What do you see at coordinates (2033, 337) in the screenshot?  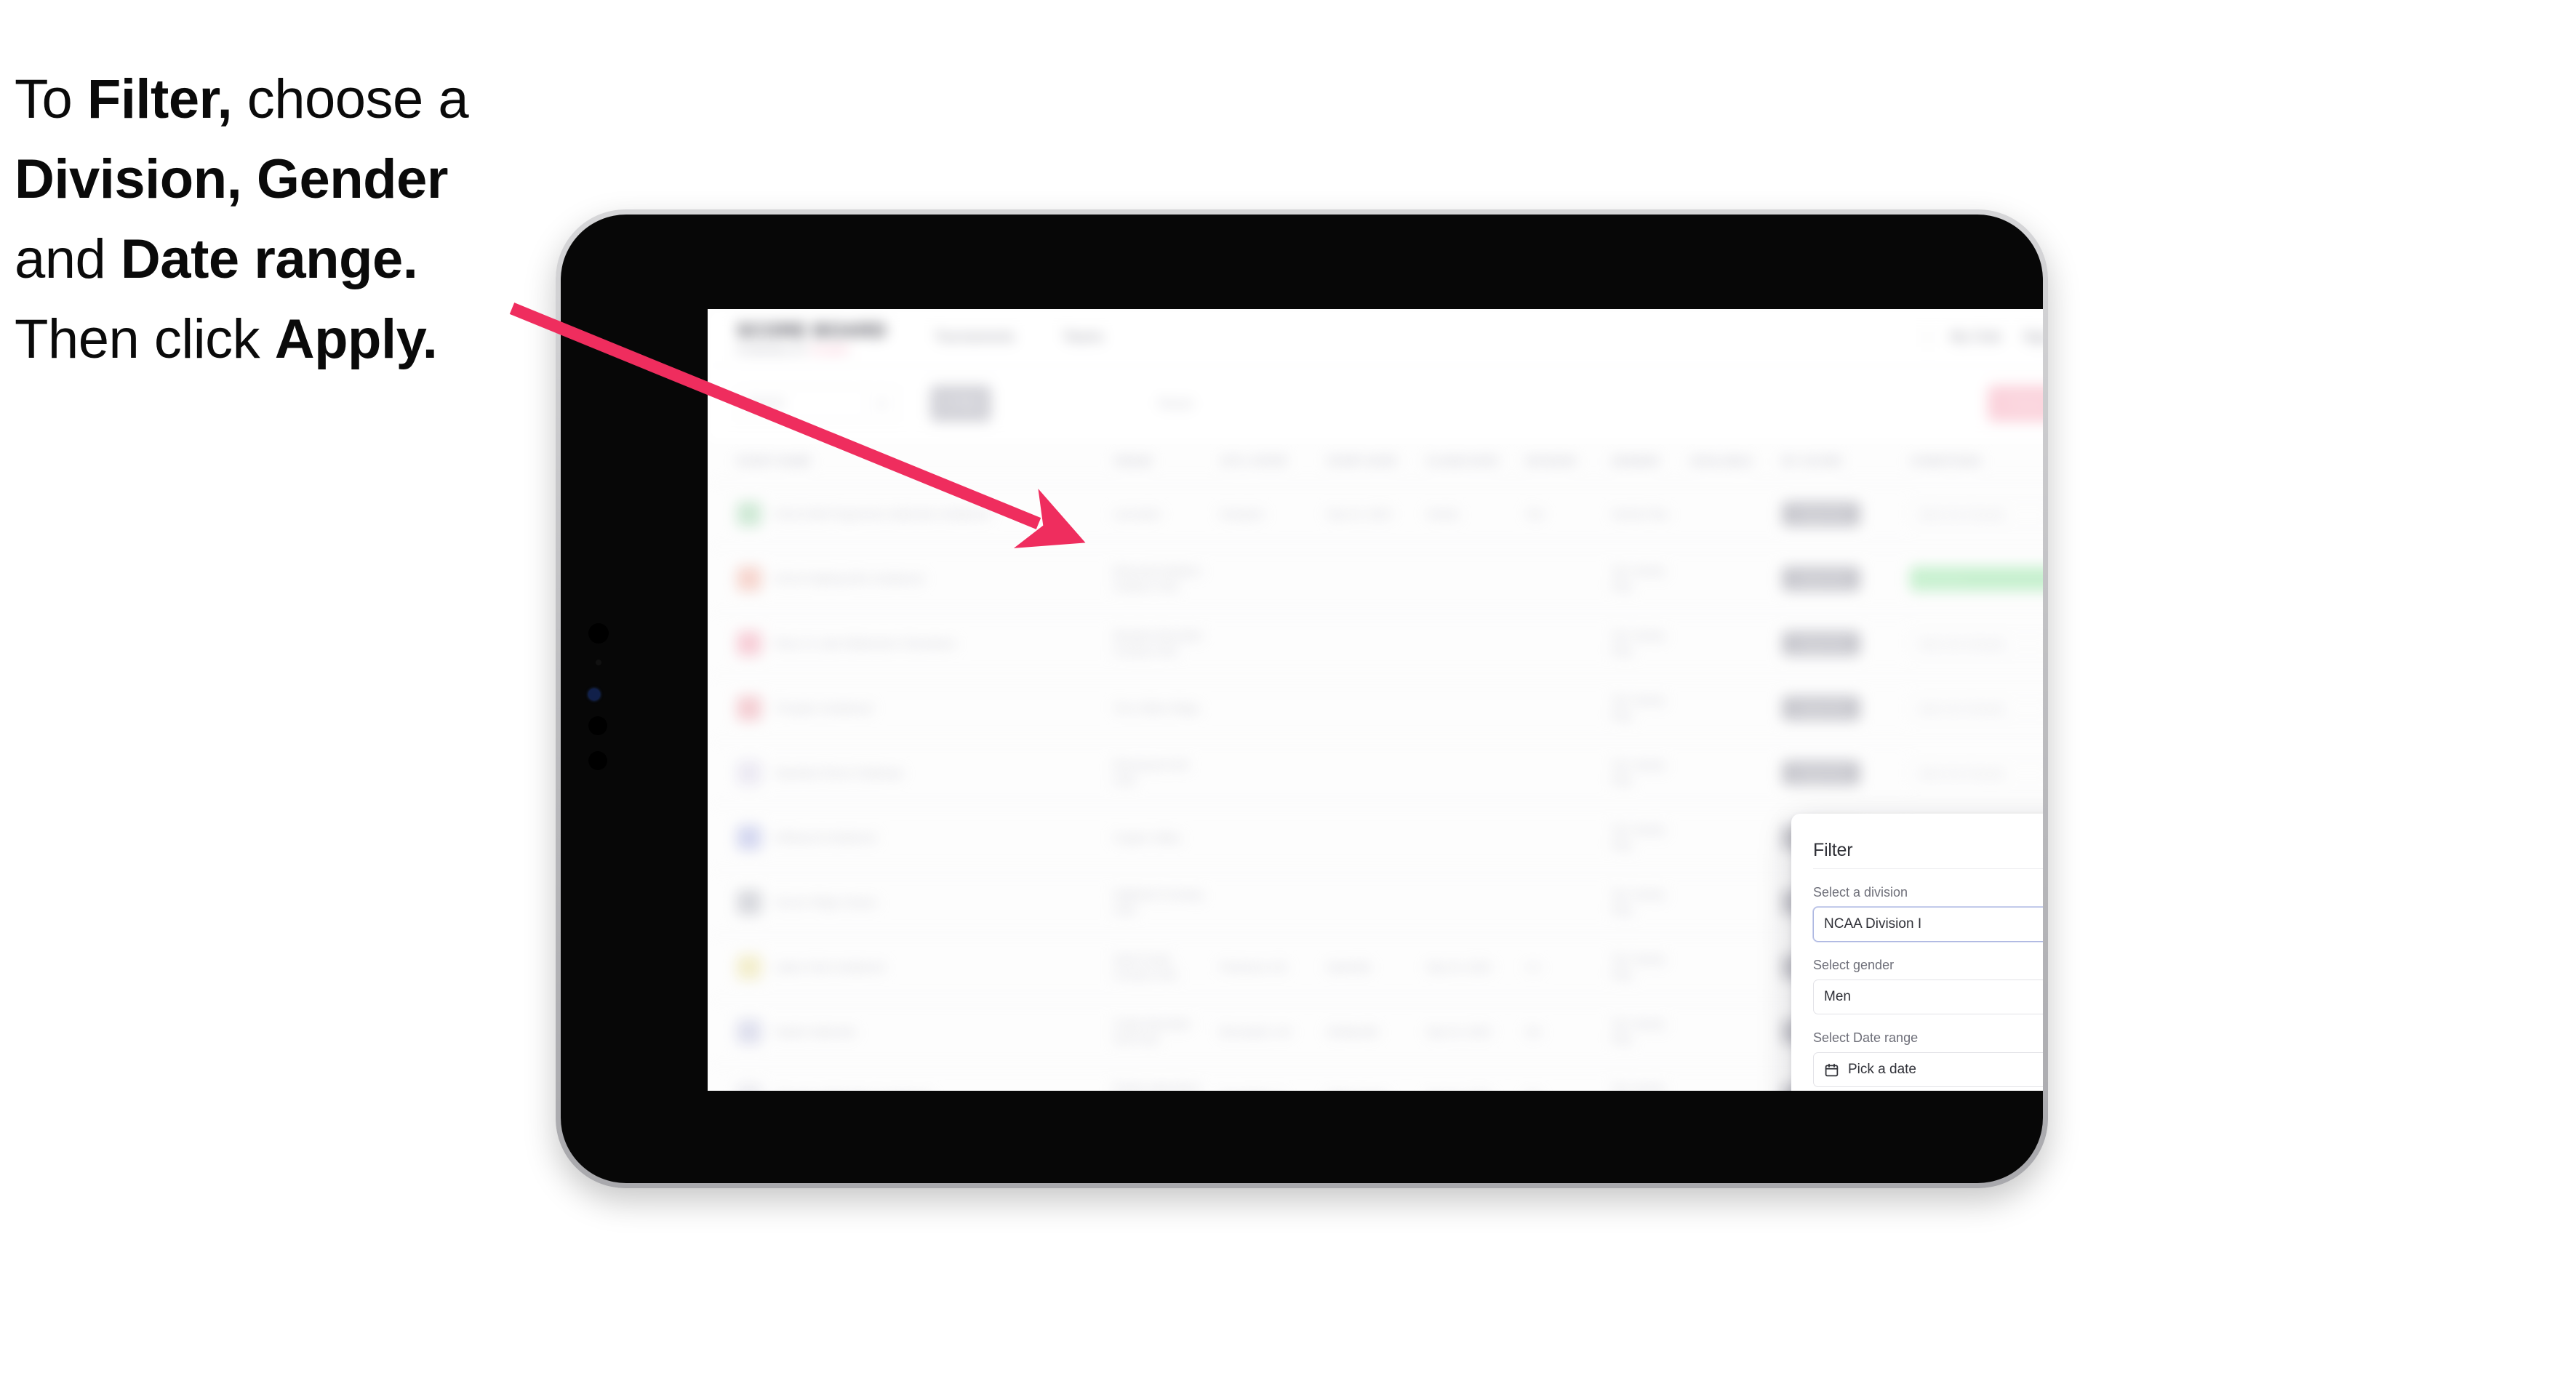 I see `nav-item-sign-out: Sign out` at bounding box center [2033, 337].